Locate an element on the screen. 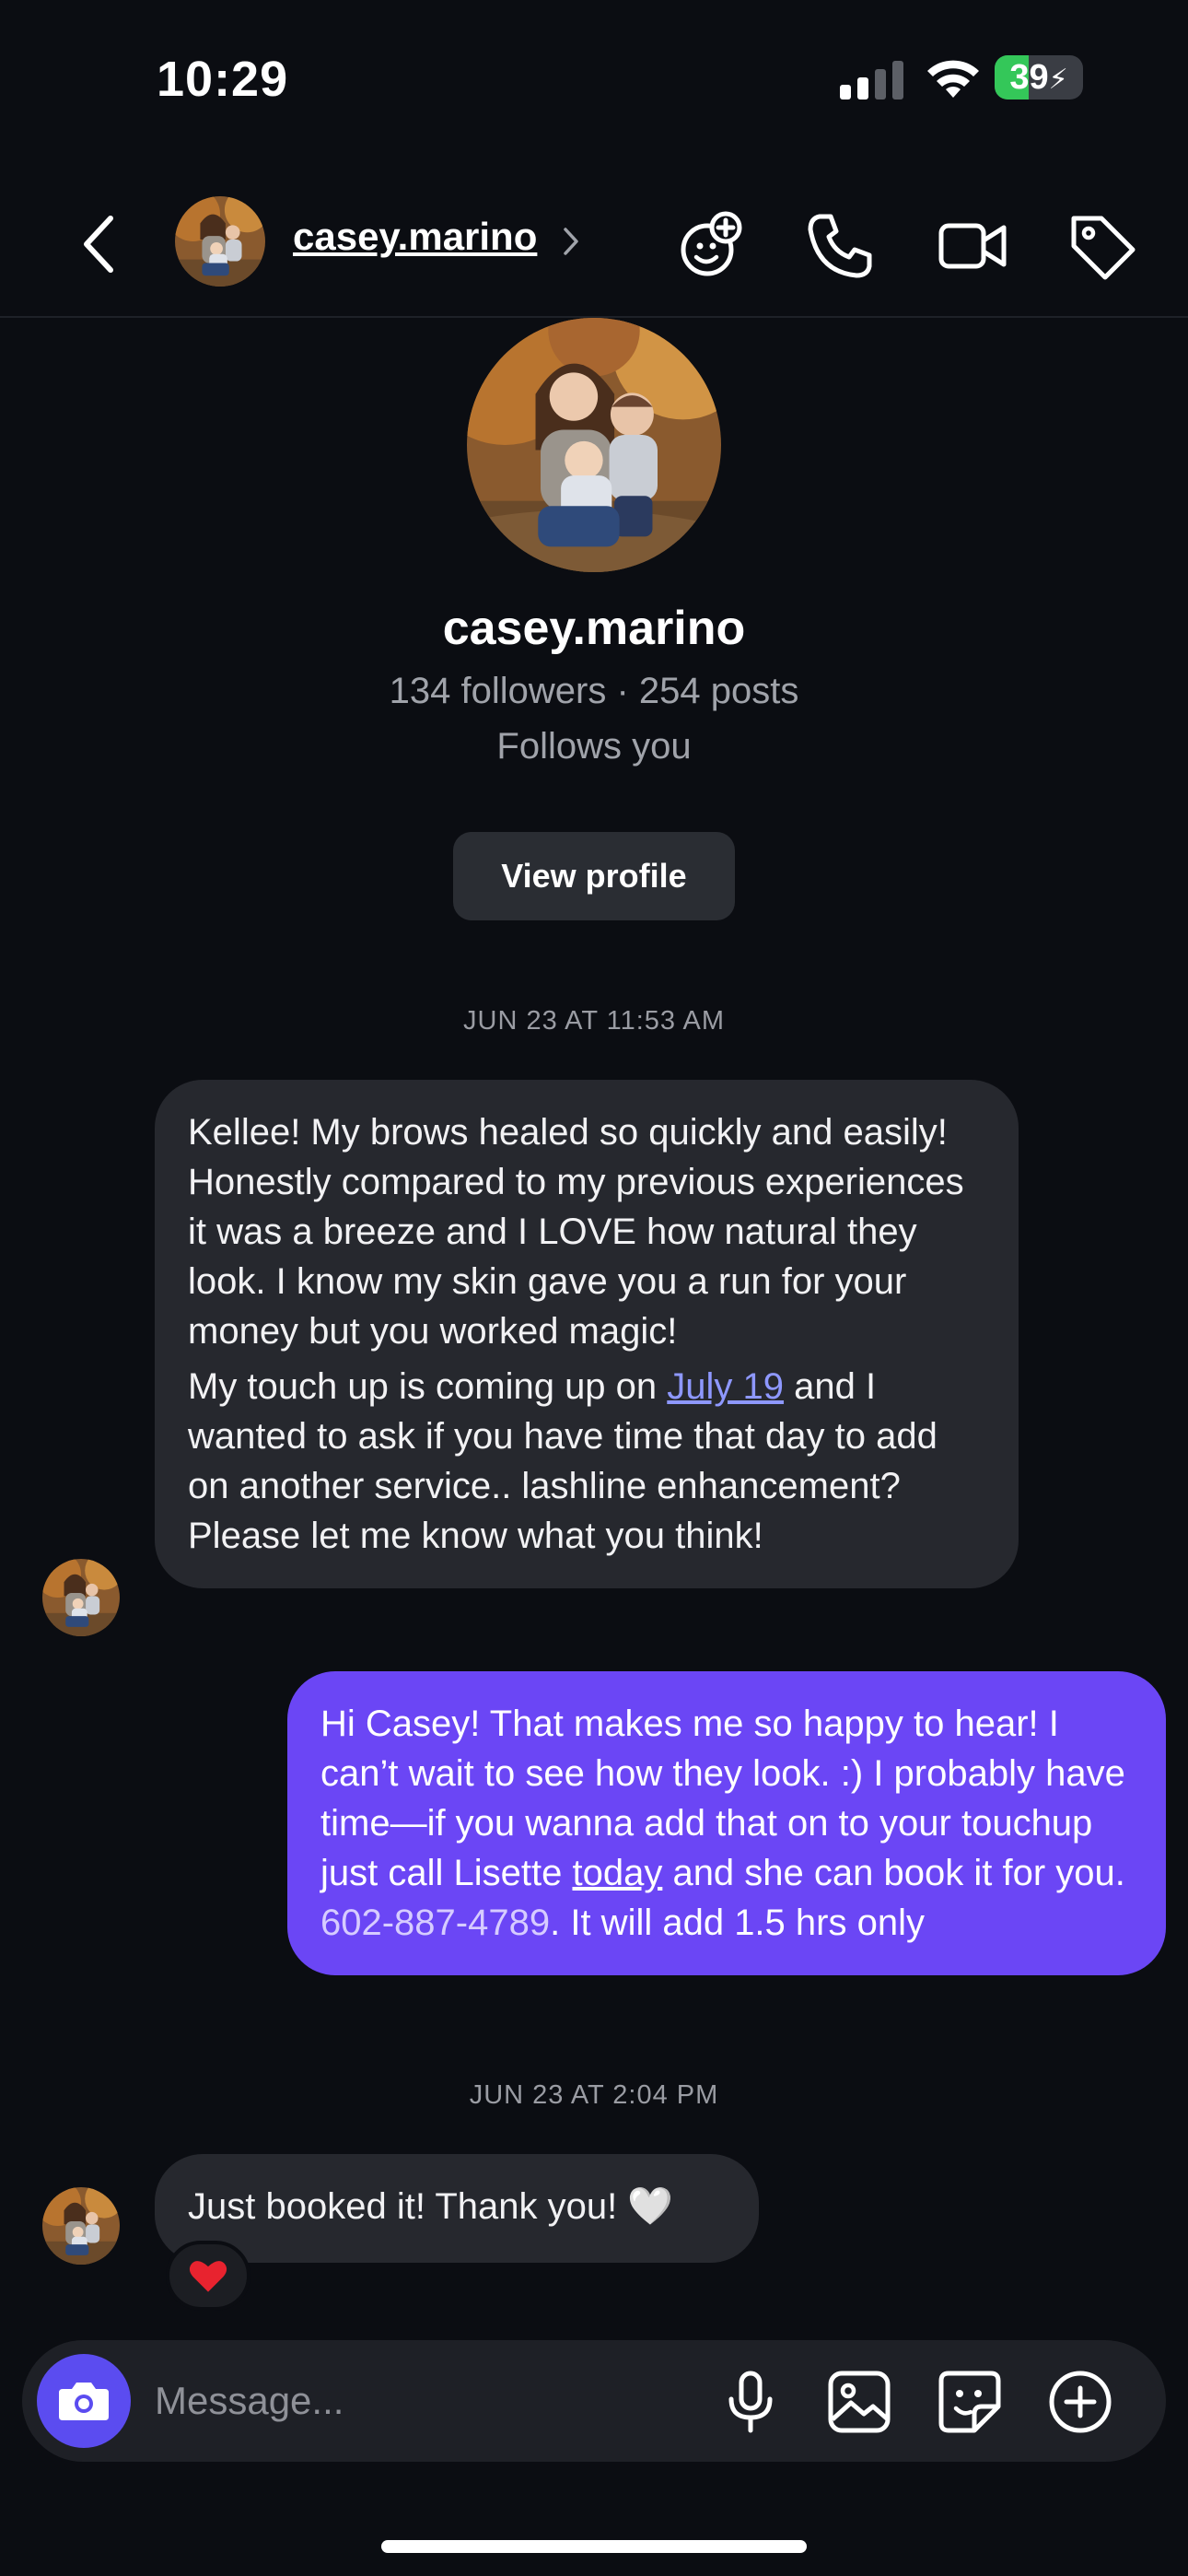  follows-you-label: Follows you is located at coordinates (594, 746).